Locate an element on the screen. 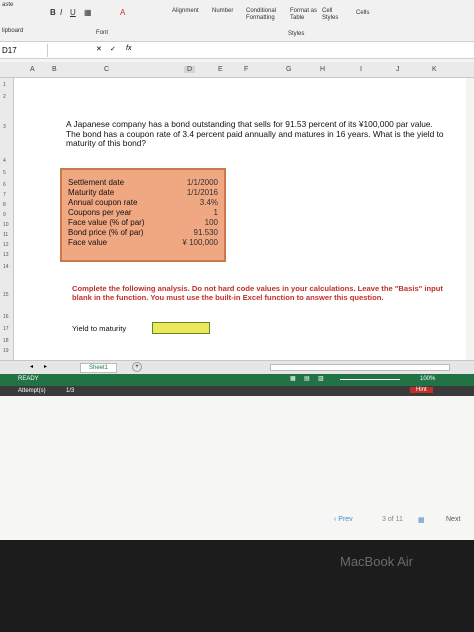 The image size is (474, 632). input-label: Face value (% of par) is located at coordinates (106, 222).